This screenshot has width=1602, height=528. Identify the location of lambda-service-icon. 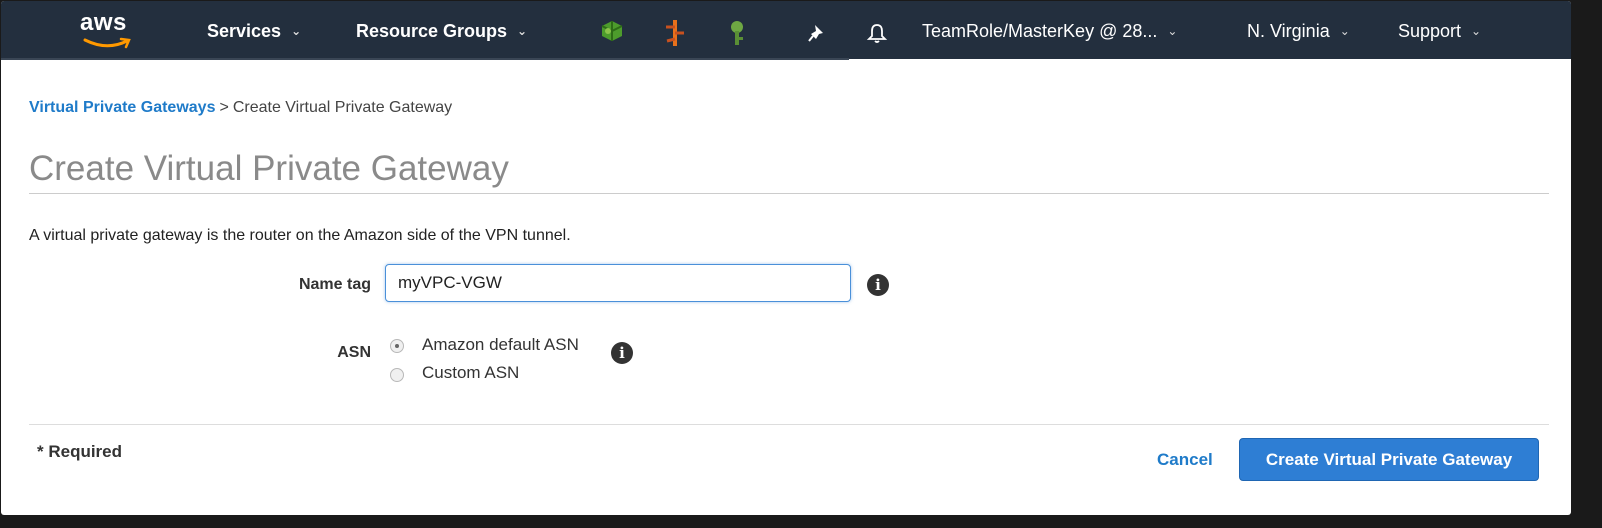
(675, 33).